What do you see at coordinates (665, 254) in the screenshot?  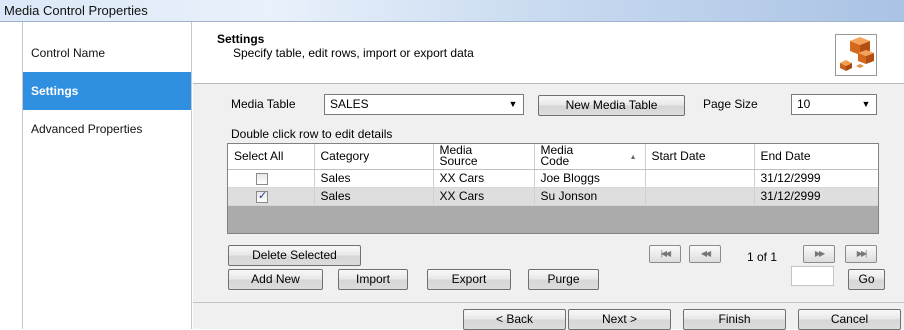 I see `first-page-icon: |◀◀` at bounding box center [665, 254].